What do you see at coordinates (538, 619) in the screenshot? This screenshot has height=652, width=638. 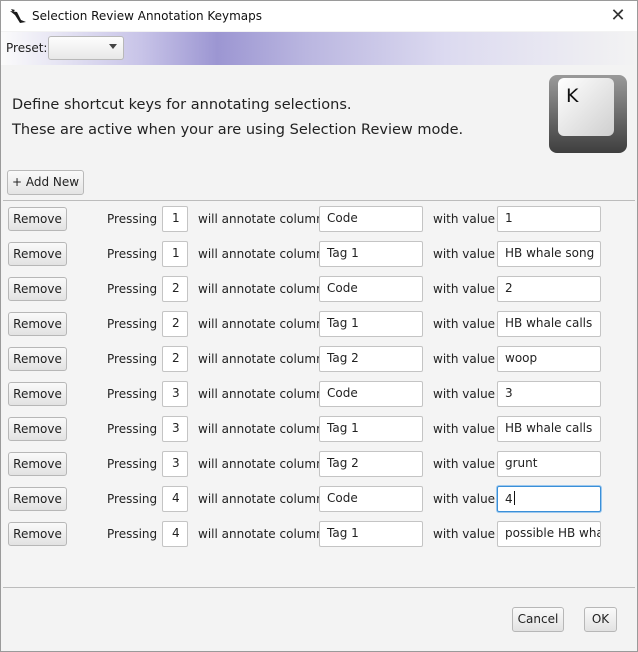 I see `cancel-button: Cancel` at bounding box center [538, 619].